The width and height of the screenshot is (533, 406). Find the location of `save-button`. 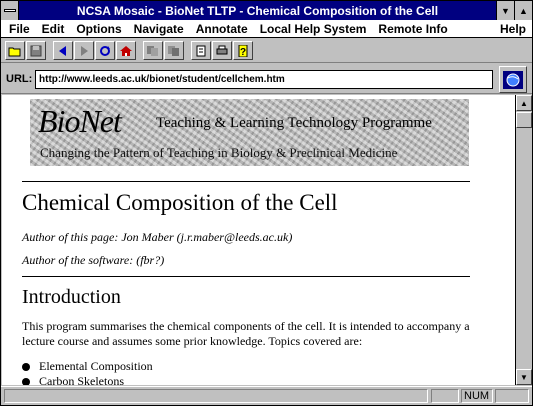

save-button is located at coordinates (36, 50).